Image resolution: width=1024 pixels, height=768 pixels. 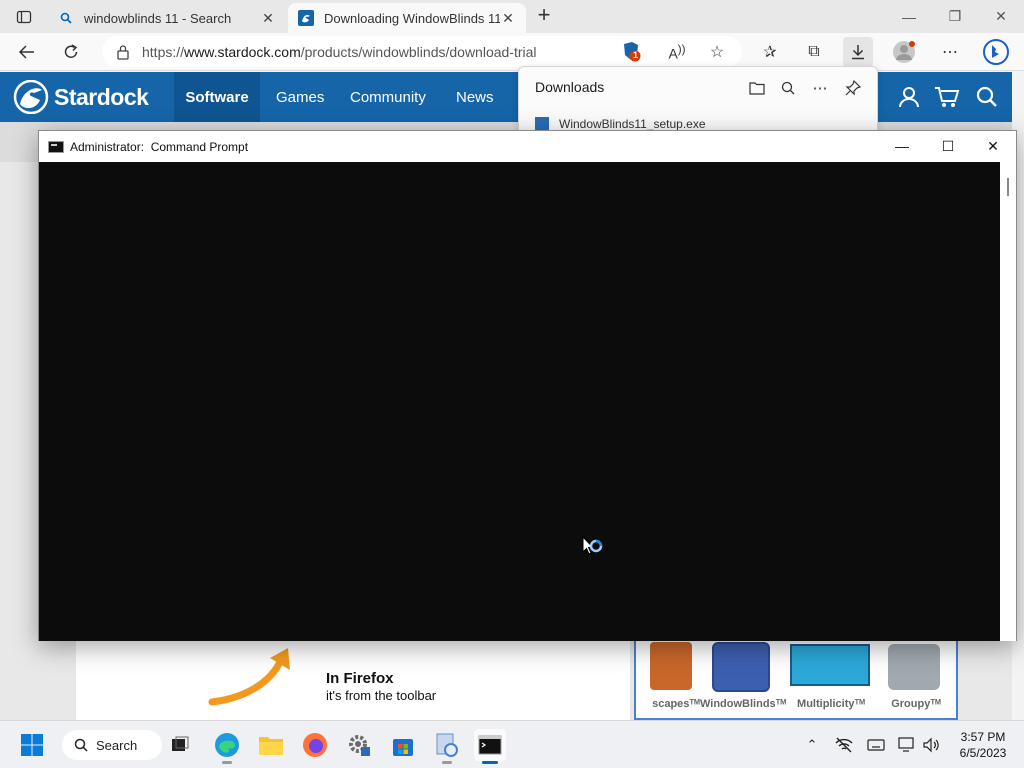 What do you see at coordinates (1008, 401) in the screenshot?
I see `console-scrollbar` at bounding box center [1008, 401].